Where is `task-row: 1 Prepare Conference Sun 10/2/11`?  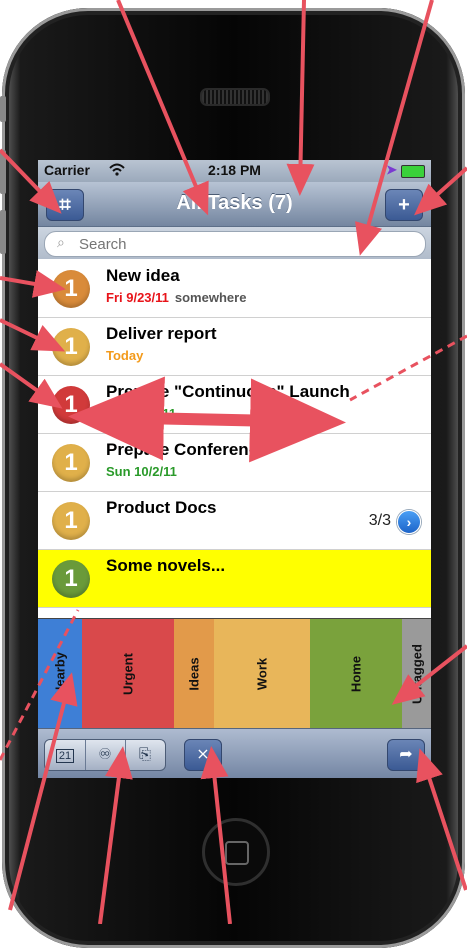 task-row: 1 Prepare Conference Sun 10/2/11 is located at coordinates (234, 463).